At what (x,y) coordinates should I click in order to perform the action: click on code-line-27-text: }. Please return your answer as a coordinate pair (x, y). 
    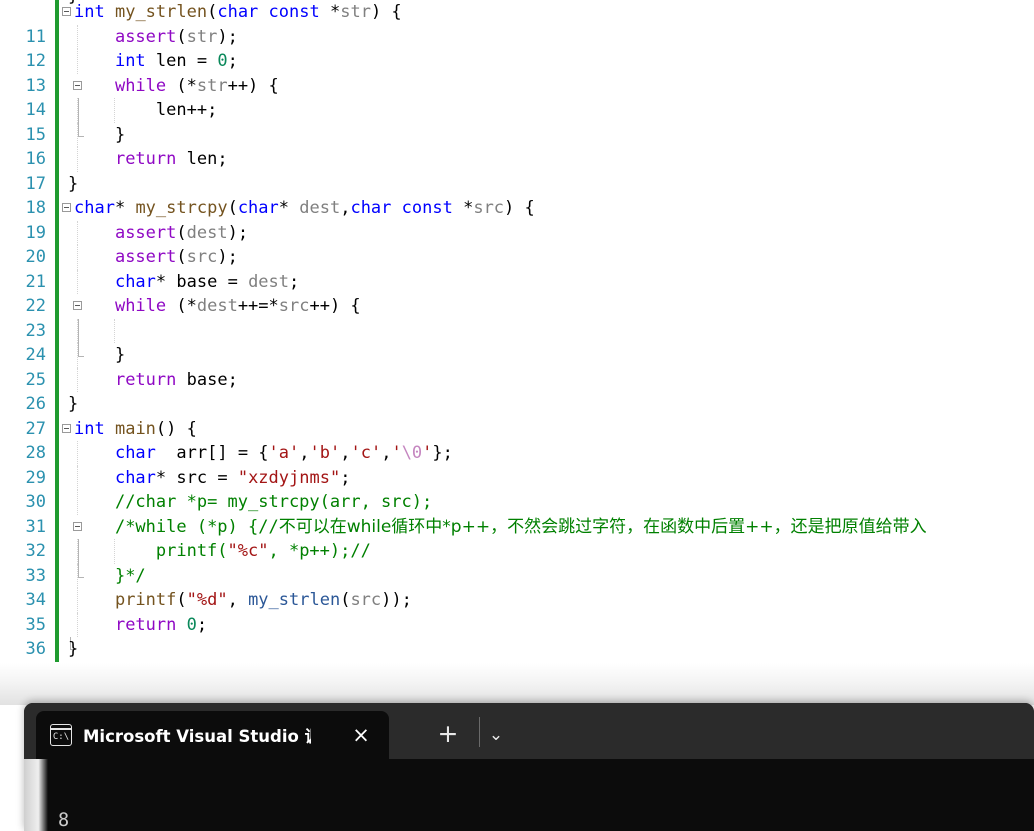
    Looking at the image, I should click on (73, 404).